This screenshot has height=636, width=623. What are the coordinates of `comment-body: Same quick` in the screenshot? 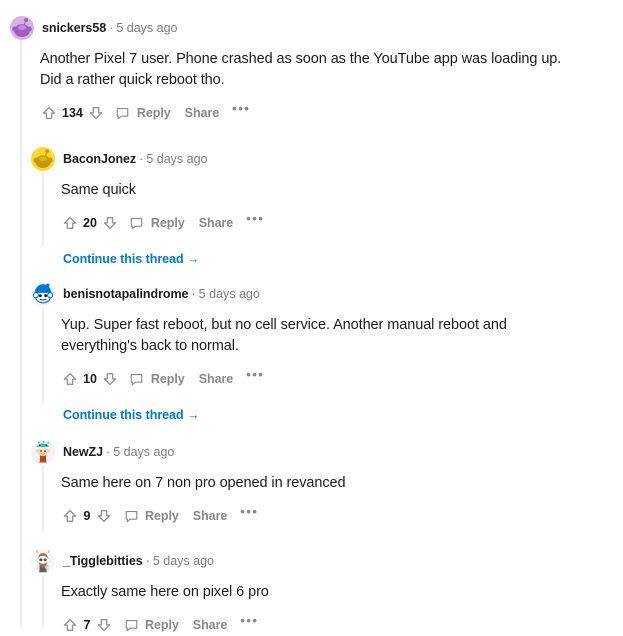 It's located at (311, 186).